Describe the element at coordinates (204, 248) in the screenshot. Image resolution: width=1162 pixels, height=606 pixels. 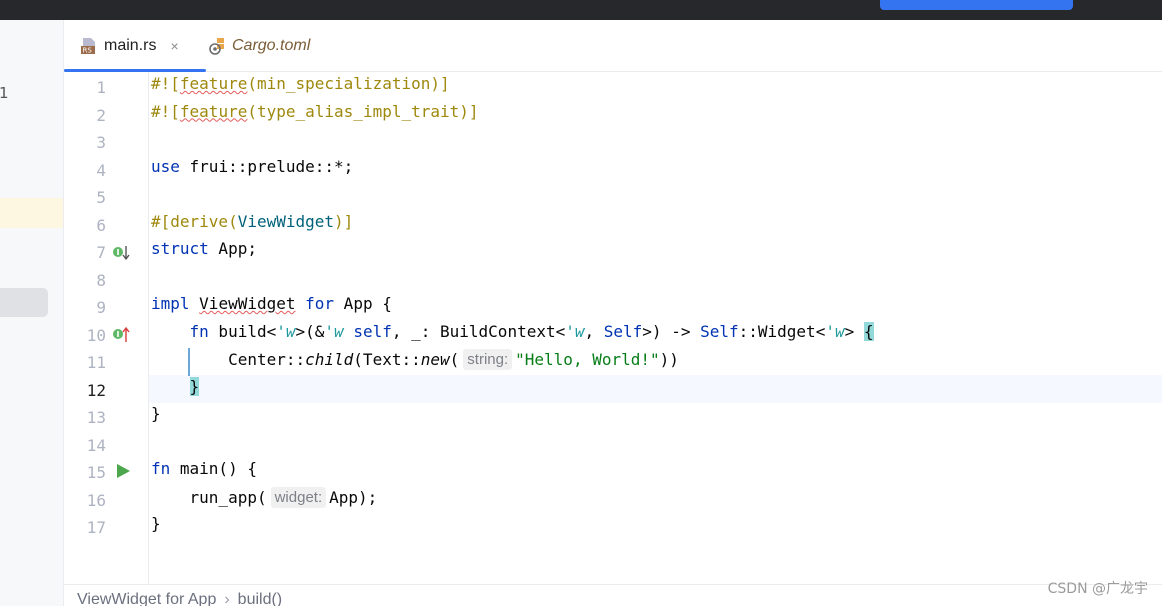
I see `code-line-7: struct App;` at that location.